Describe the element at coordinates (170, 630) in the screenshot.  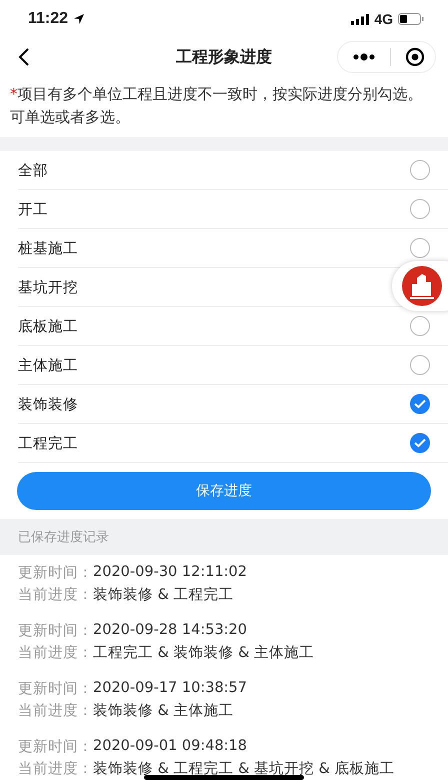
I see `update-time: 2020-09-28 14:53:20` at that location.